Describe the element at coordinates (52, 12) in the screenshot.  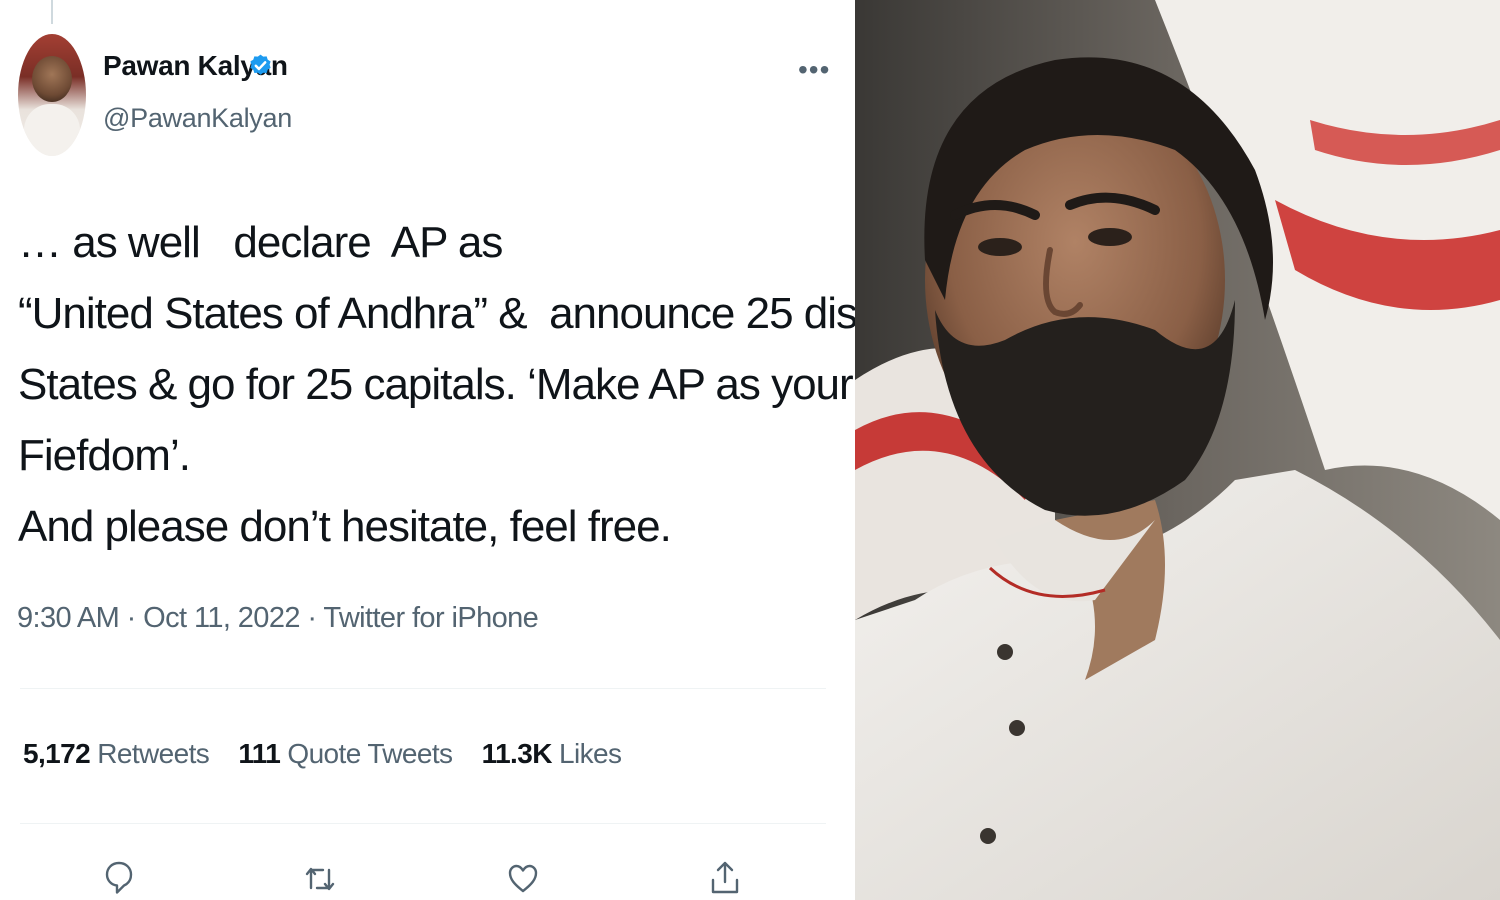
I see `thread-connector-line` at that location.